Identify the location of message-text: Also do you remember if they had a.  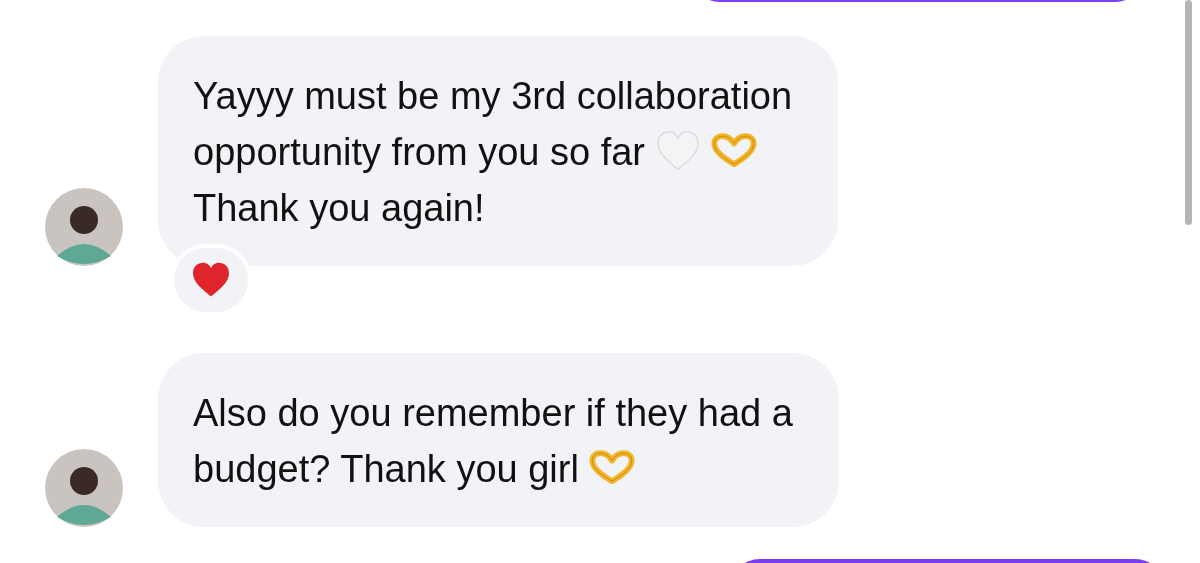
(493, 413).